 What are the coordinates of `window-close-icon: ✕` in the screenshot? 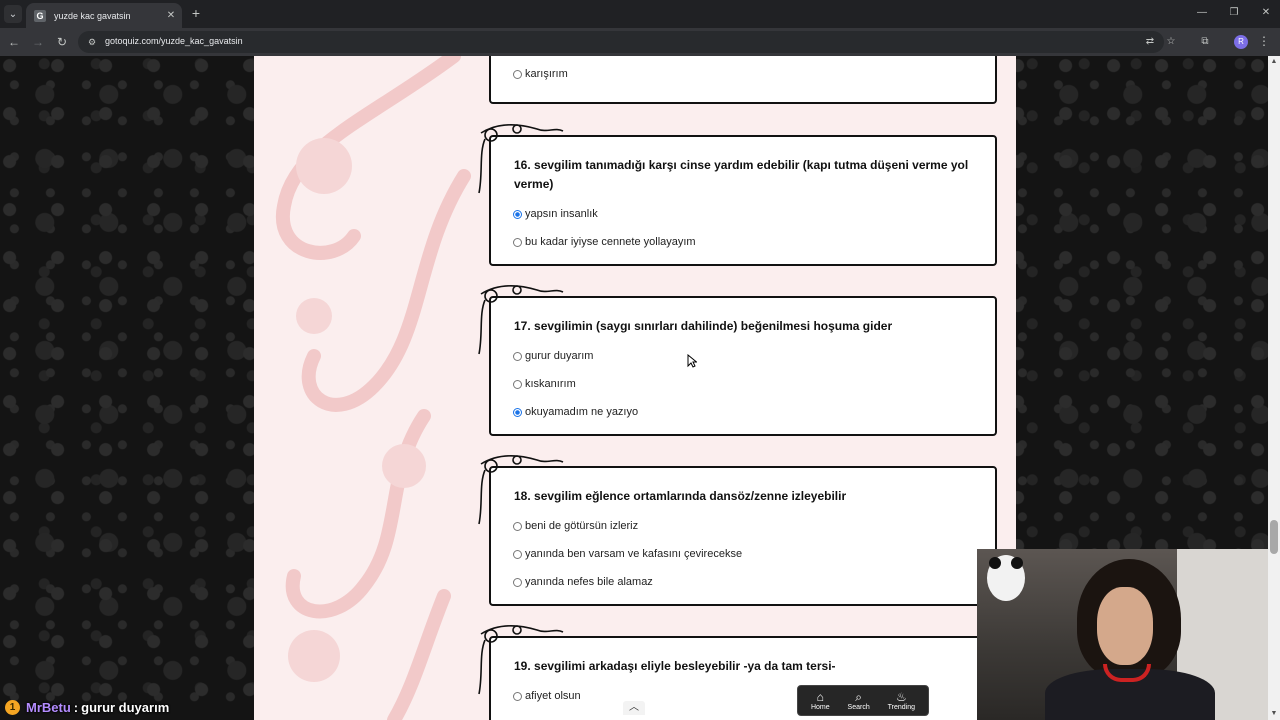 It's located at (1266, 13).